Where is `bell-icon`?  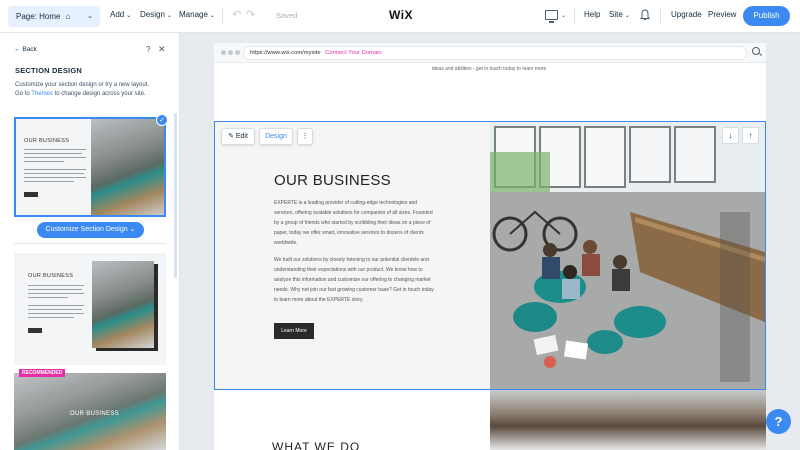 bell-icon is located at coordinates (645, 15).